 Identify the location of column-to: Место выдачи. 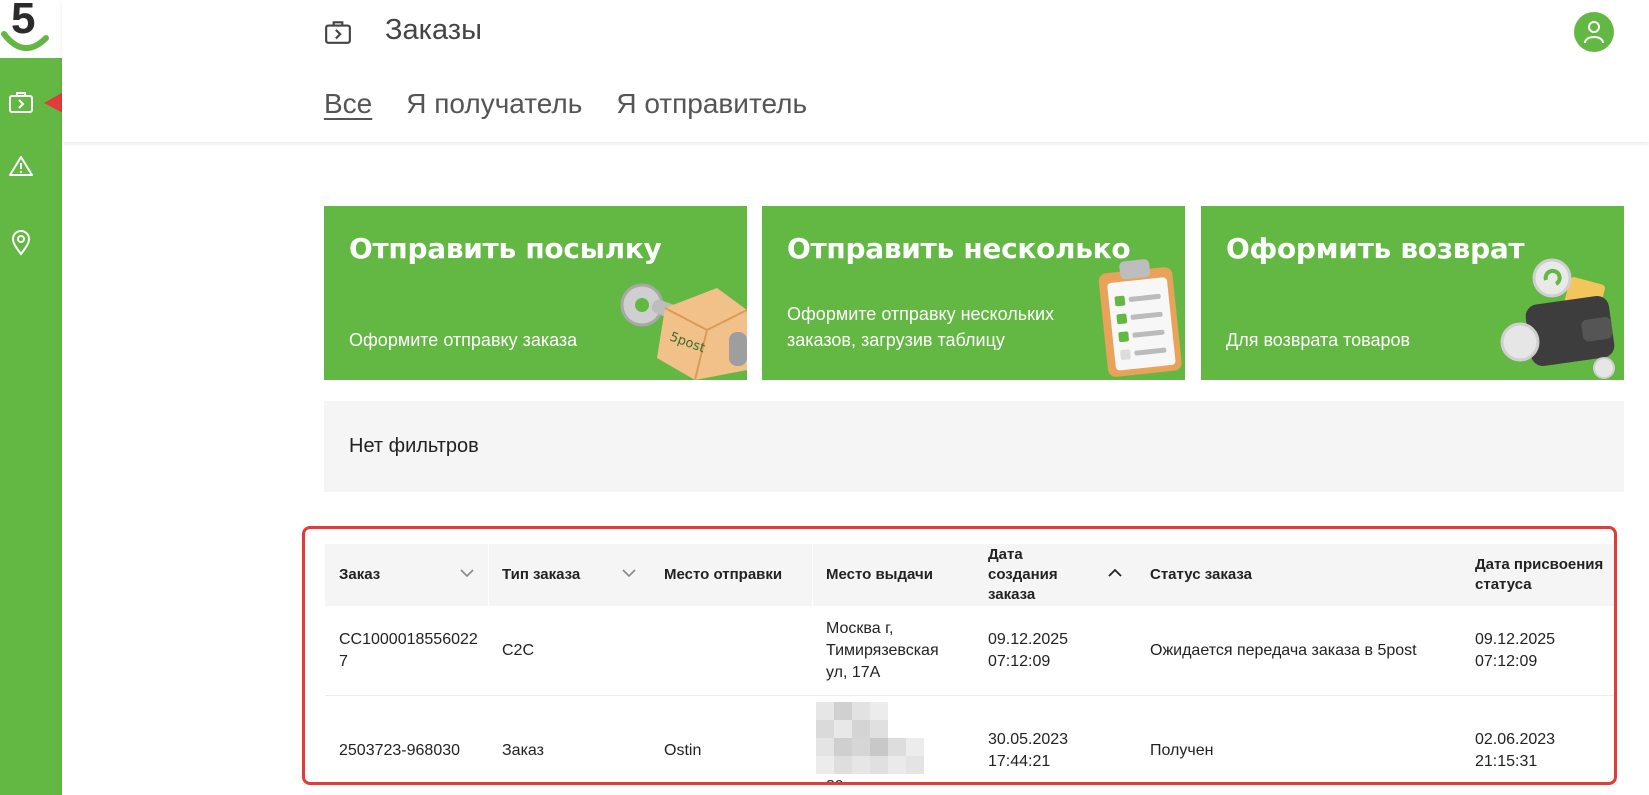
(879, 574).